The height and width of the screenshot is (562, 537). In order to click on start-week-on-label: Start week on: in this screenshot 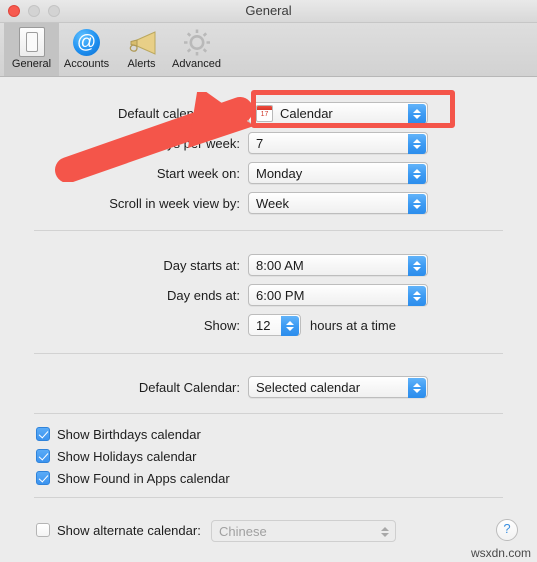, I will do `click(198, 173)`.